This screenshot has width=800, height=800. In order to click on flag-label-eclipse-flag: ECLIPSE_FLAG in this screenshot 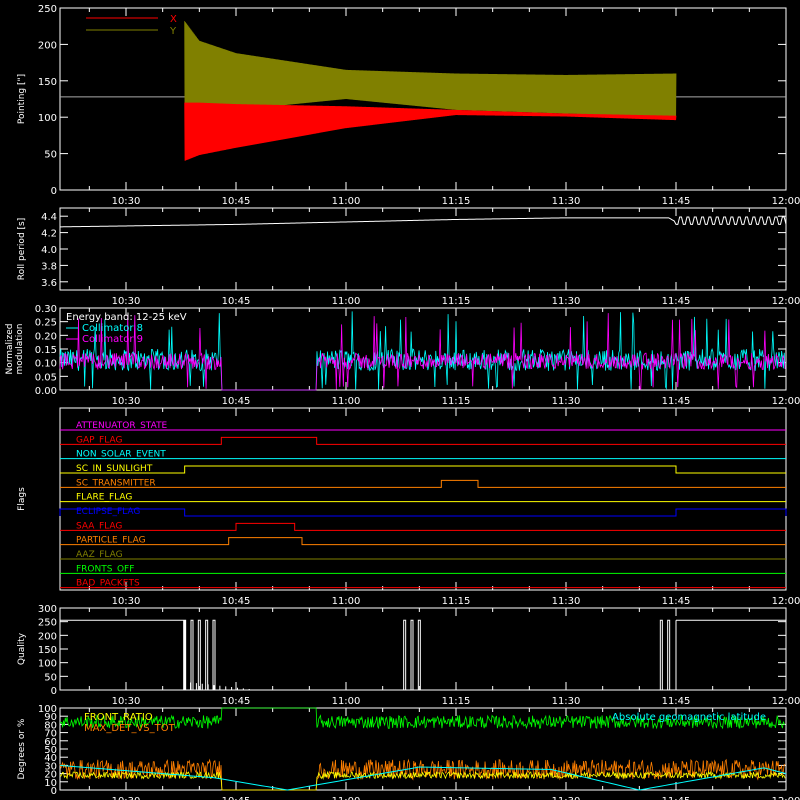, I will do `click(108, 512)`.